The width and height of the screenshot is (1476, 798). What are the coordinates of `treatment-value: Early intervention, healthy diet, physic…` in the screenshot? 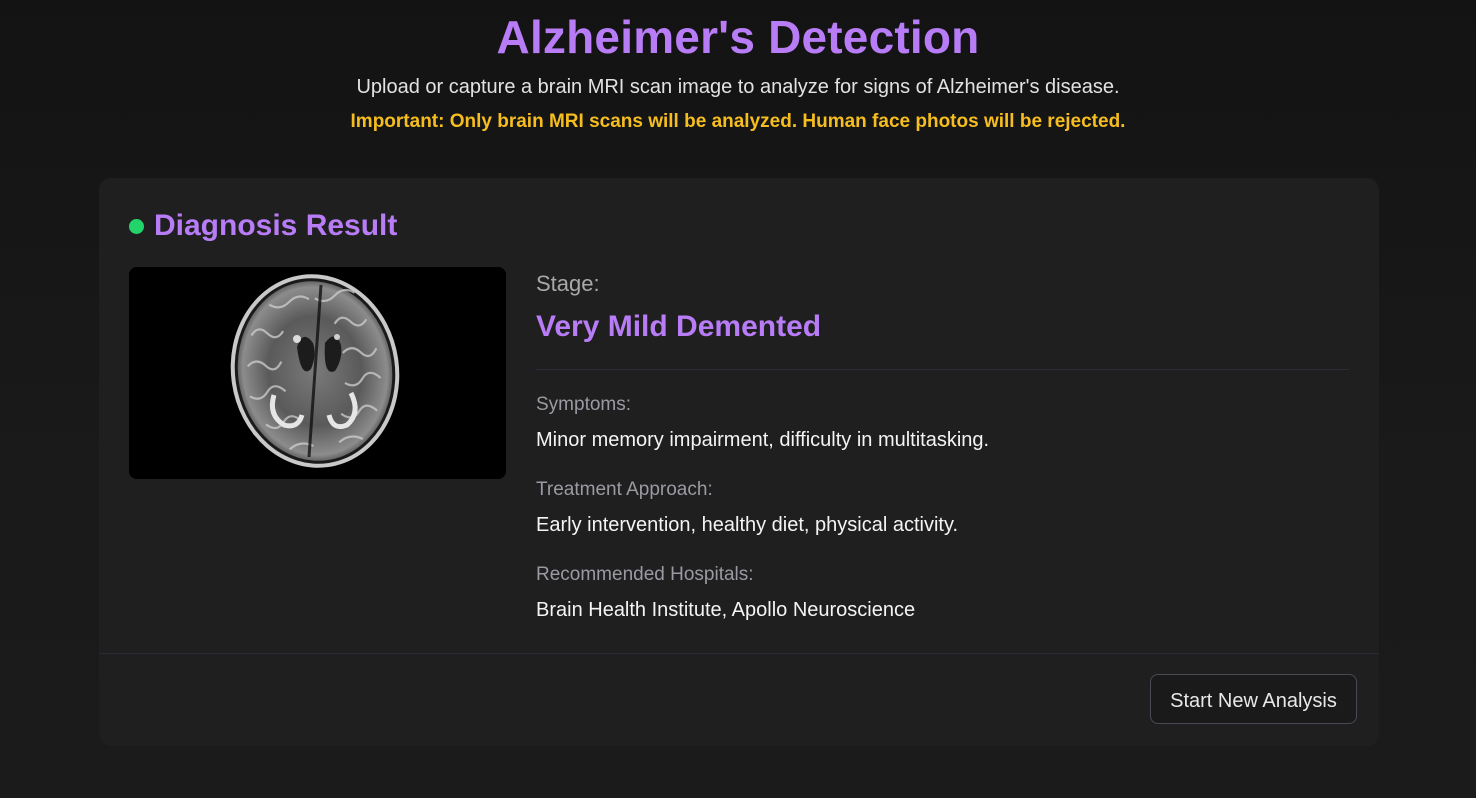 It's located at (747, 525).